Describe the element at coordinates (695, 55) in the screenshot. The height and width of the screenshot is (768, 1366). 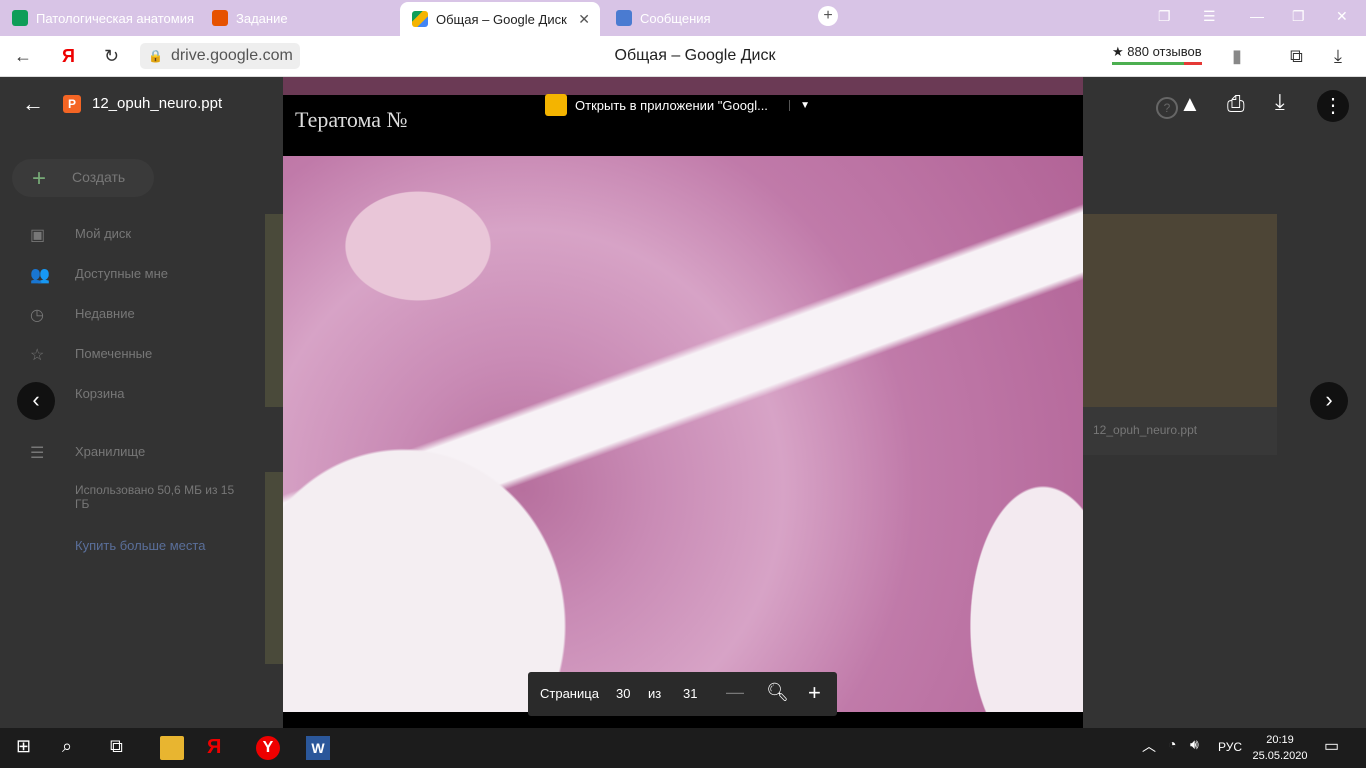
I see `page-title: Общая – Google Диск` at that location.